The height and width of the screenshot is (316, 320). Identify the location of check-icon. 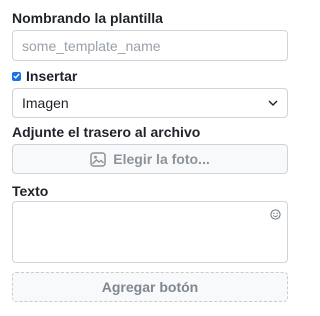
(16, 76).